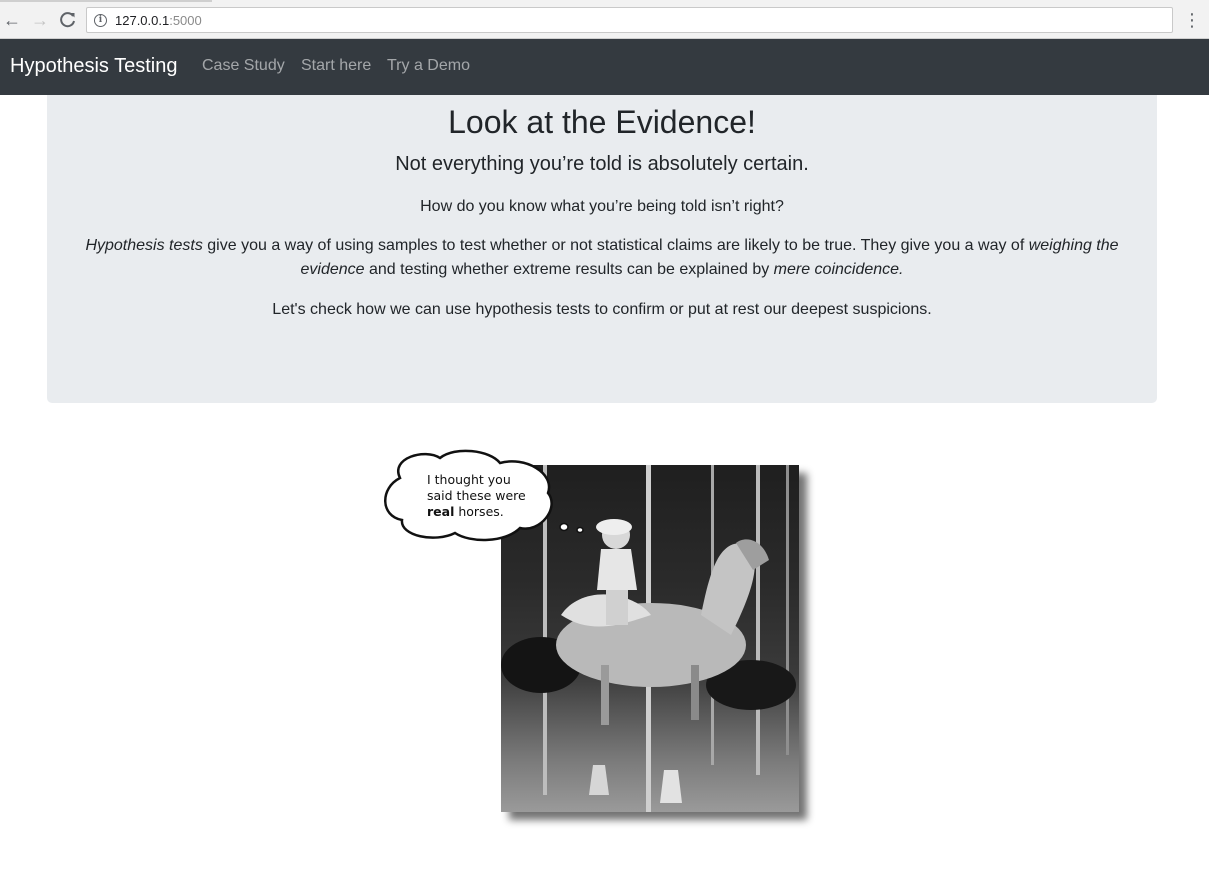 The width and height of the screenshot is (1209, 875). What do you see at coordinates (629, 20) in the screenshot?
I see `address-bar: i 127.0.0.1:5000` at bounding box center [629, 20].